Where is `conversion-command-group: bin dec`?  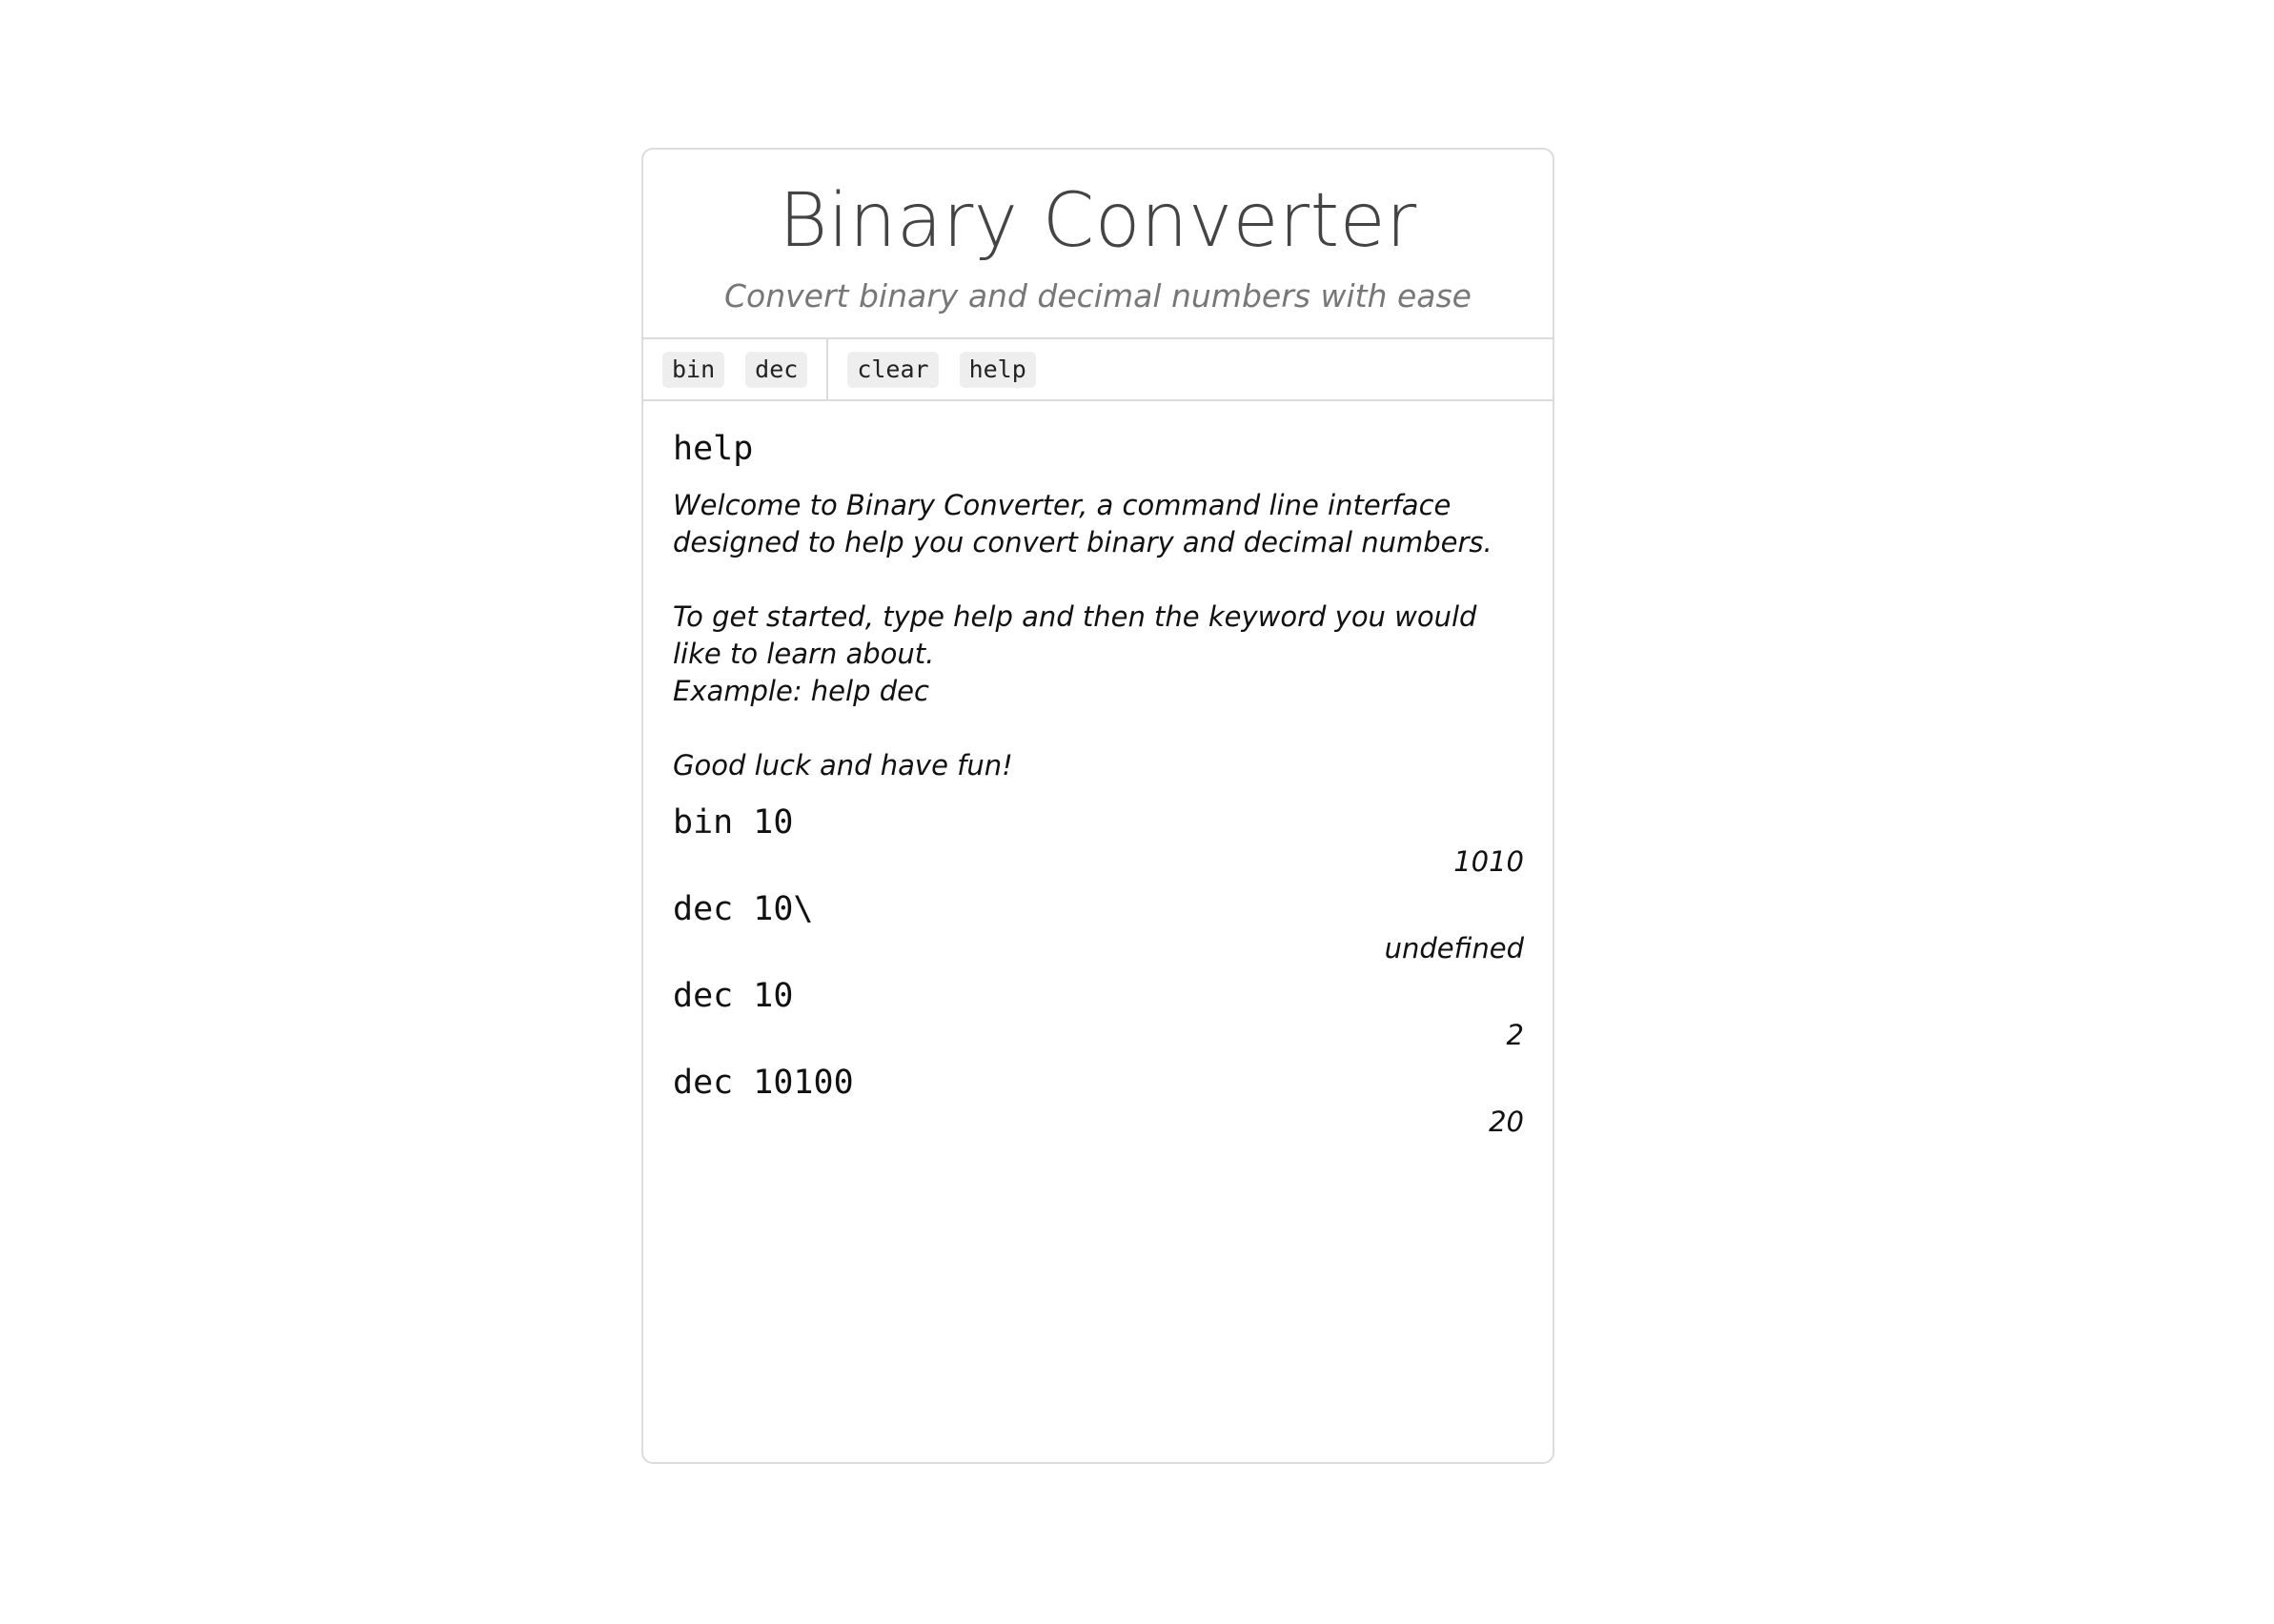
conversion-command-group: bin dec is located at coordinates (736, 369).